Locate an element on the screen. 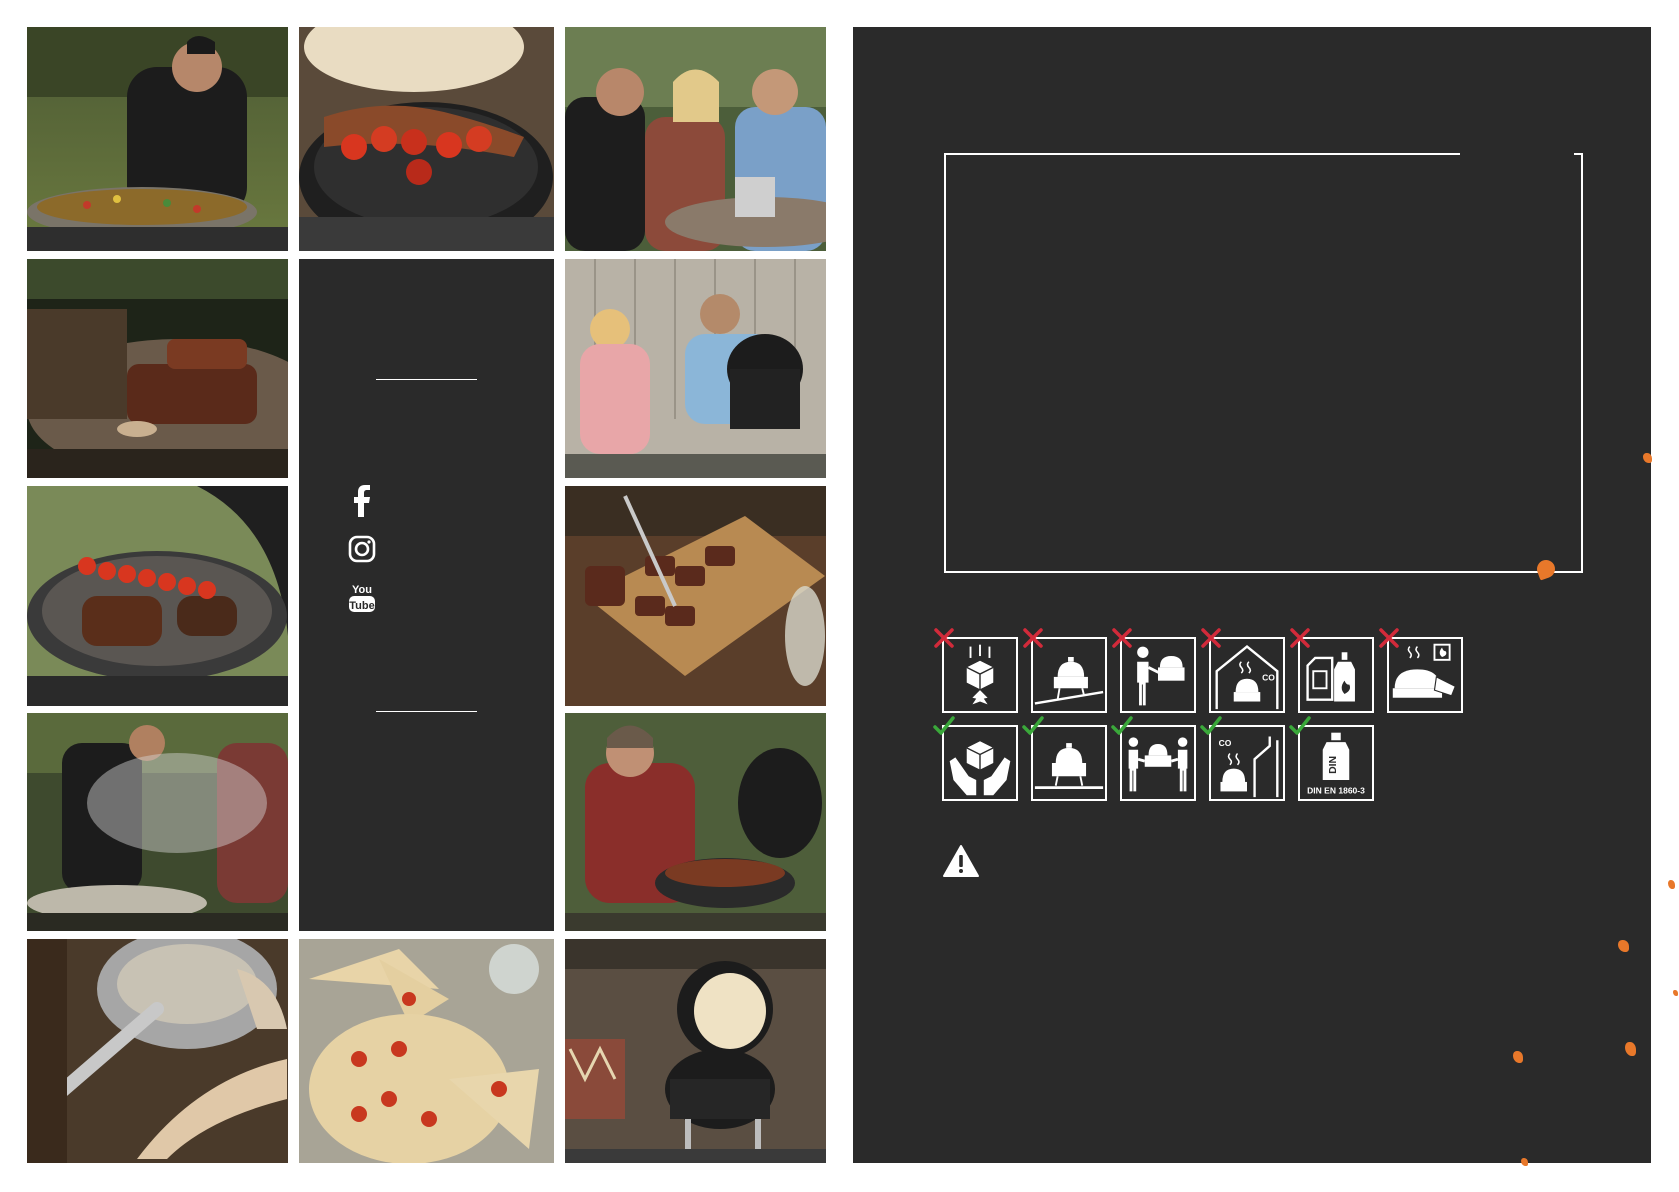 This screenshot has height=1192, width=1679. kamado-grill-photo is located at coordinates (426, 139).